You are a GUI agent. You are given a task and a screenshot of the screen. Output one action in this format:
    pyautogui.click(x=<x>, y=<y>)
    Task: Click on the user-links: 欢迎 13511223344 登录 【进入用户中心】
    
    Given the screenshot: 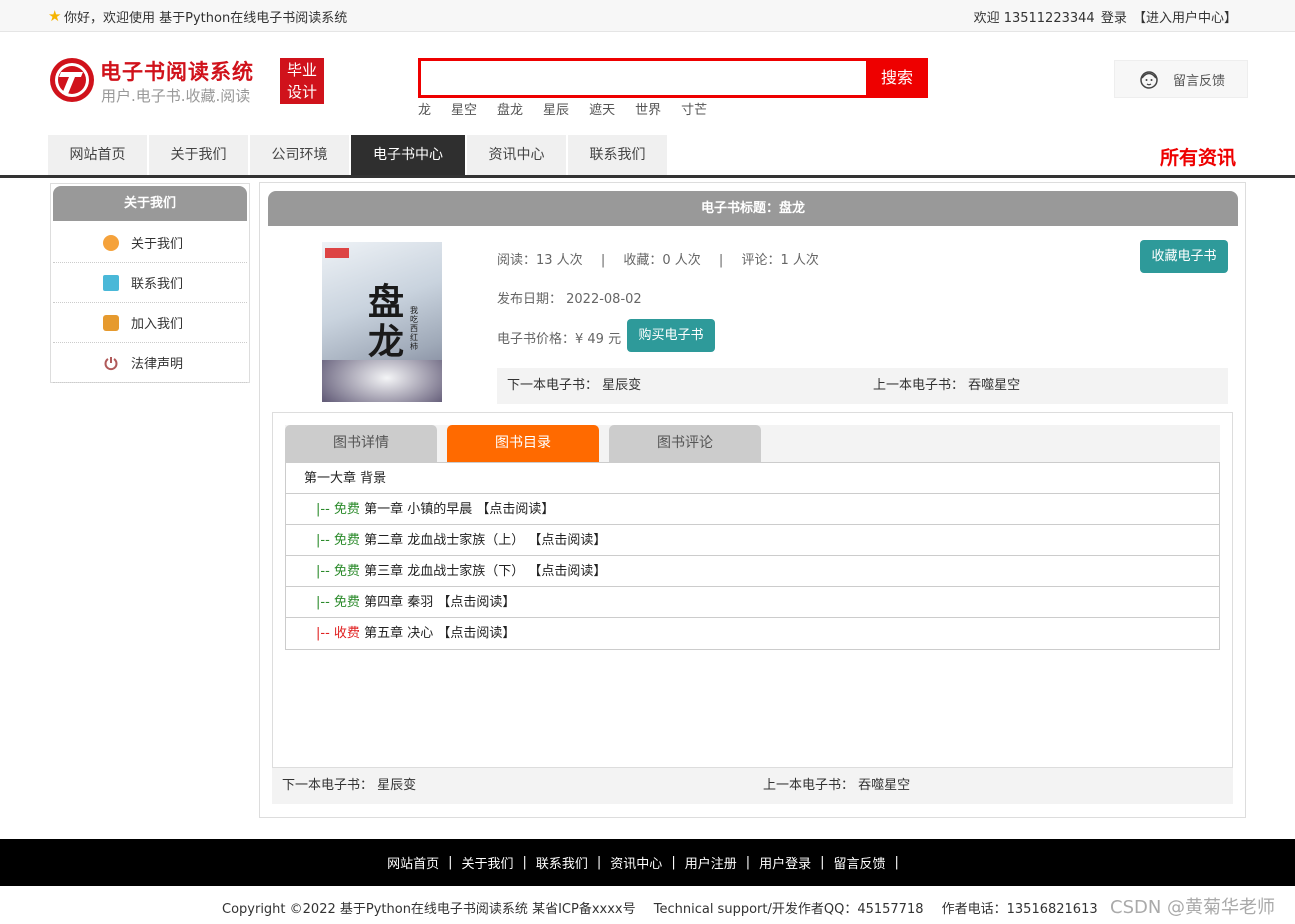 What is the action you would take?
    pyautogui.click(x=1104, y=16)
    